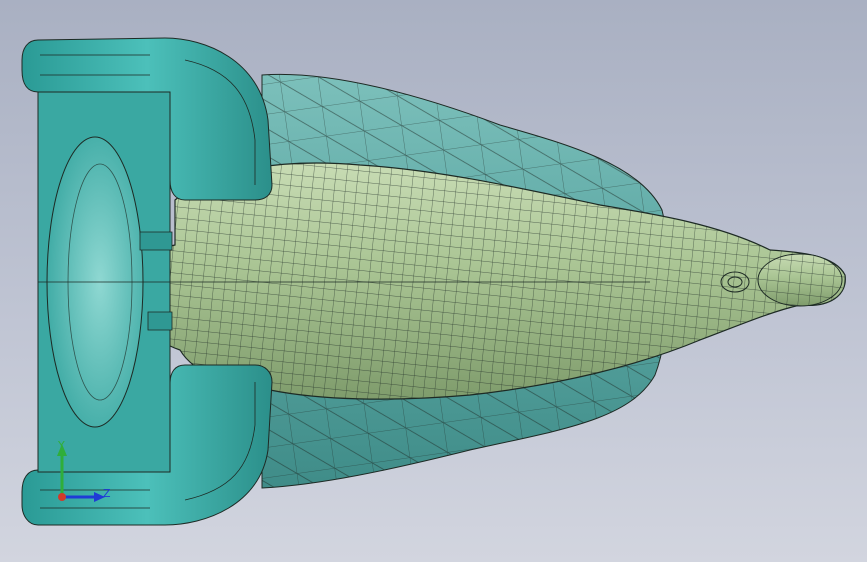 The image size is (867, 562). Describe the element at coordinates (107, 493) in the screenshot. I see `triad-z-label: Z` at that location.